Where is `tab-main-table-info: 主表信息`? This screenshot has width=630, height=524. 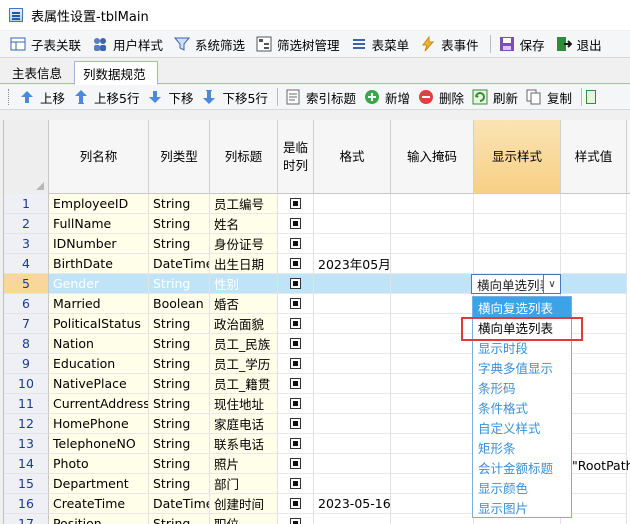 tab-main-table-info: 主表信息 is located at coordinates (37, 72).